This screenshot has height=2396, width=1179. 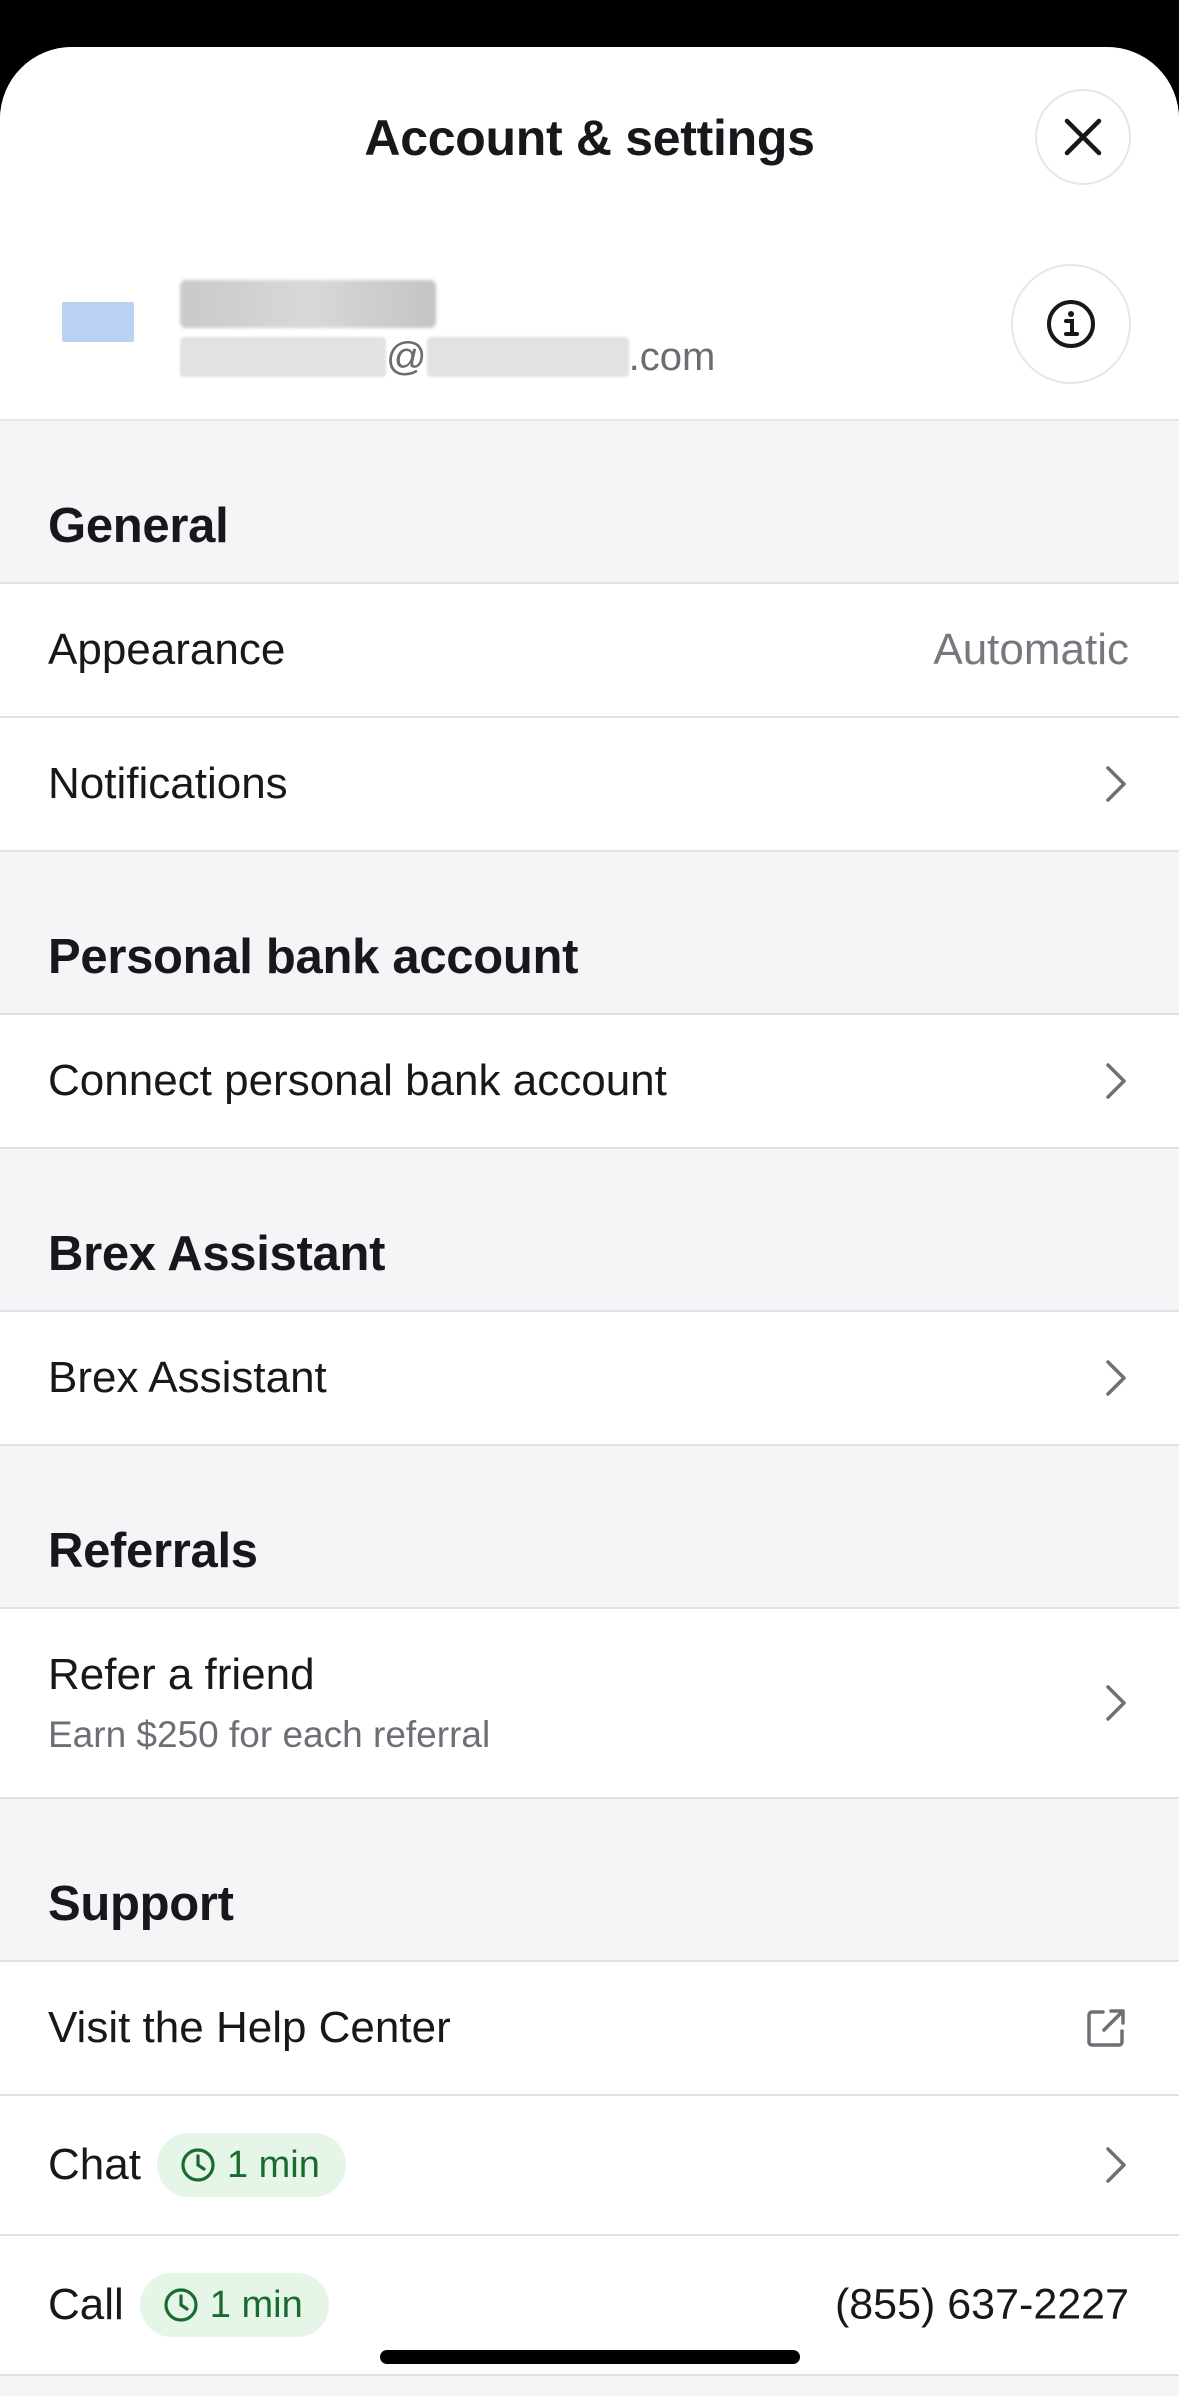 I want to click on notifications-label: Notifications, so click(x=168, y=783).